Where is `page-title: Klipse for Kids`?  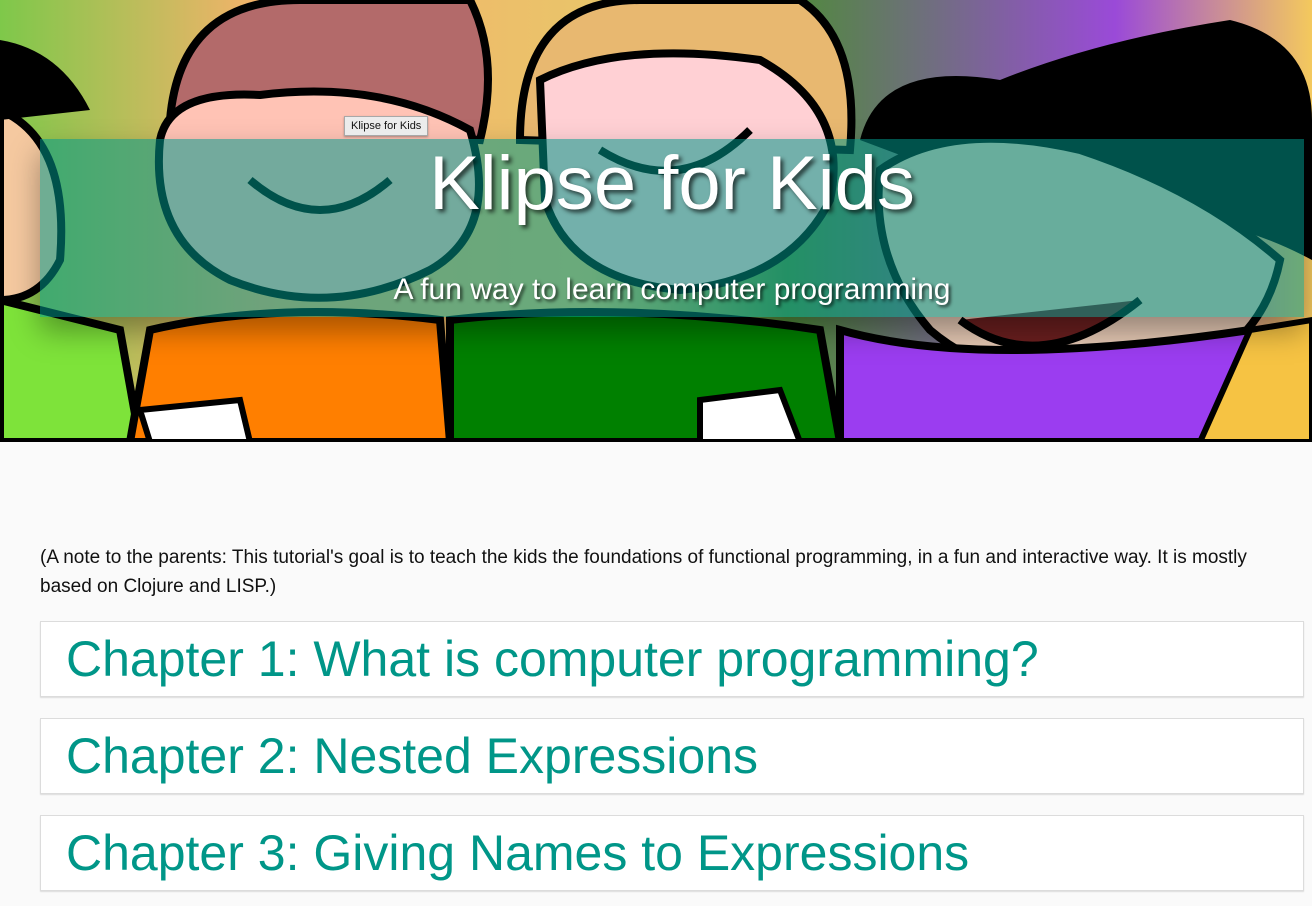 page-title: Klipse for Kids is located at coordinates (672, 183).